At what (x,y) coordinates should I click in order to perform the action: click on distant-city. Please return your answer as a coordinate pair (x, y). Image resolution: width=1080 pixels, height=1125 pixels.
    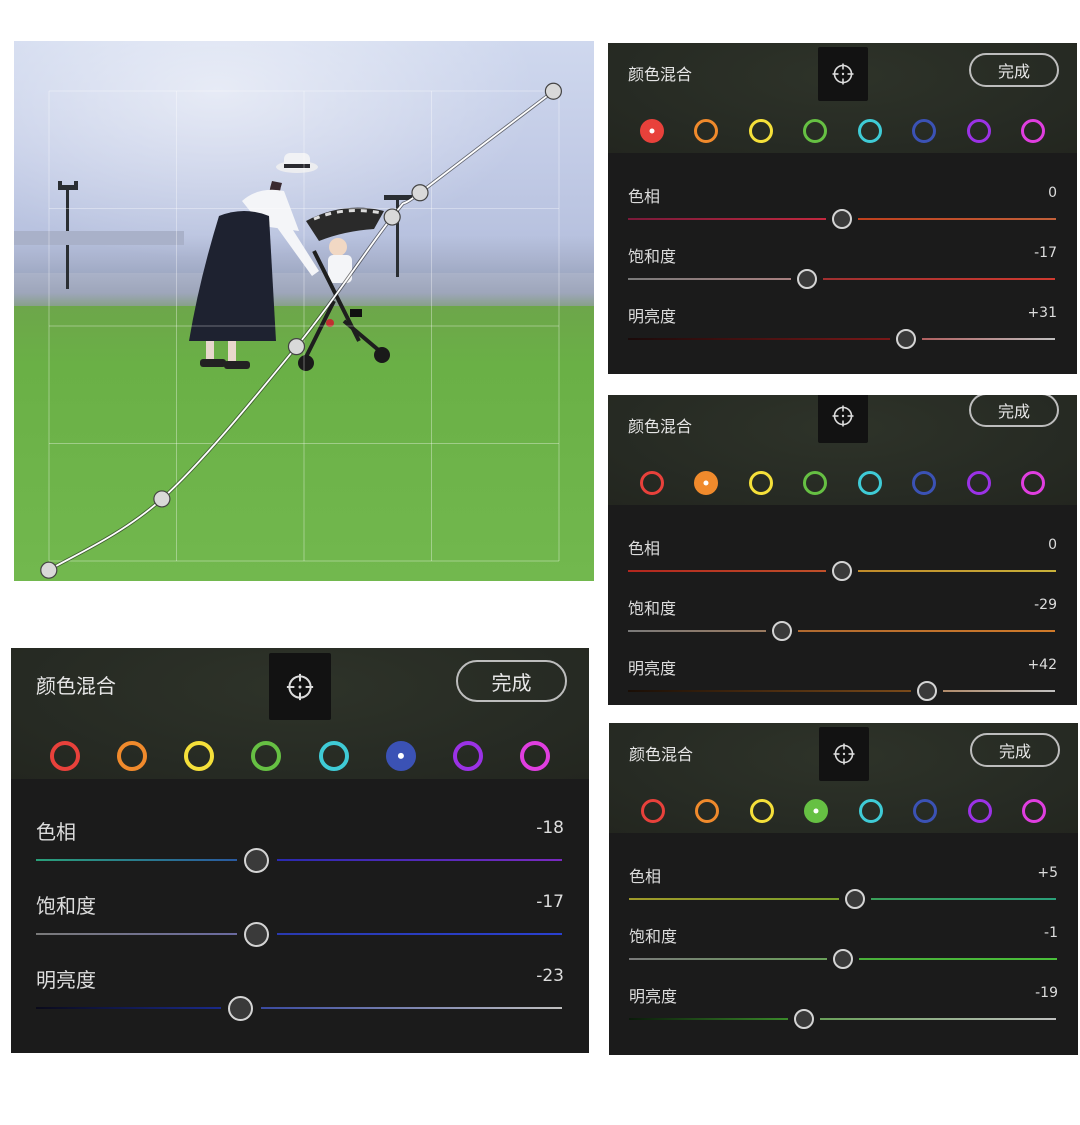
    Looking at the image, I should click on (99, 238).